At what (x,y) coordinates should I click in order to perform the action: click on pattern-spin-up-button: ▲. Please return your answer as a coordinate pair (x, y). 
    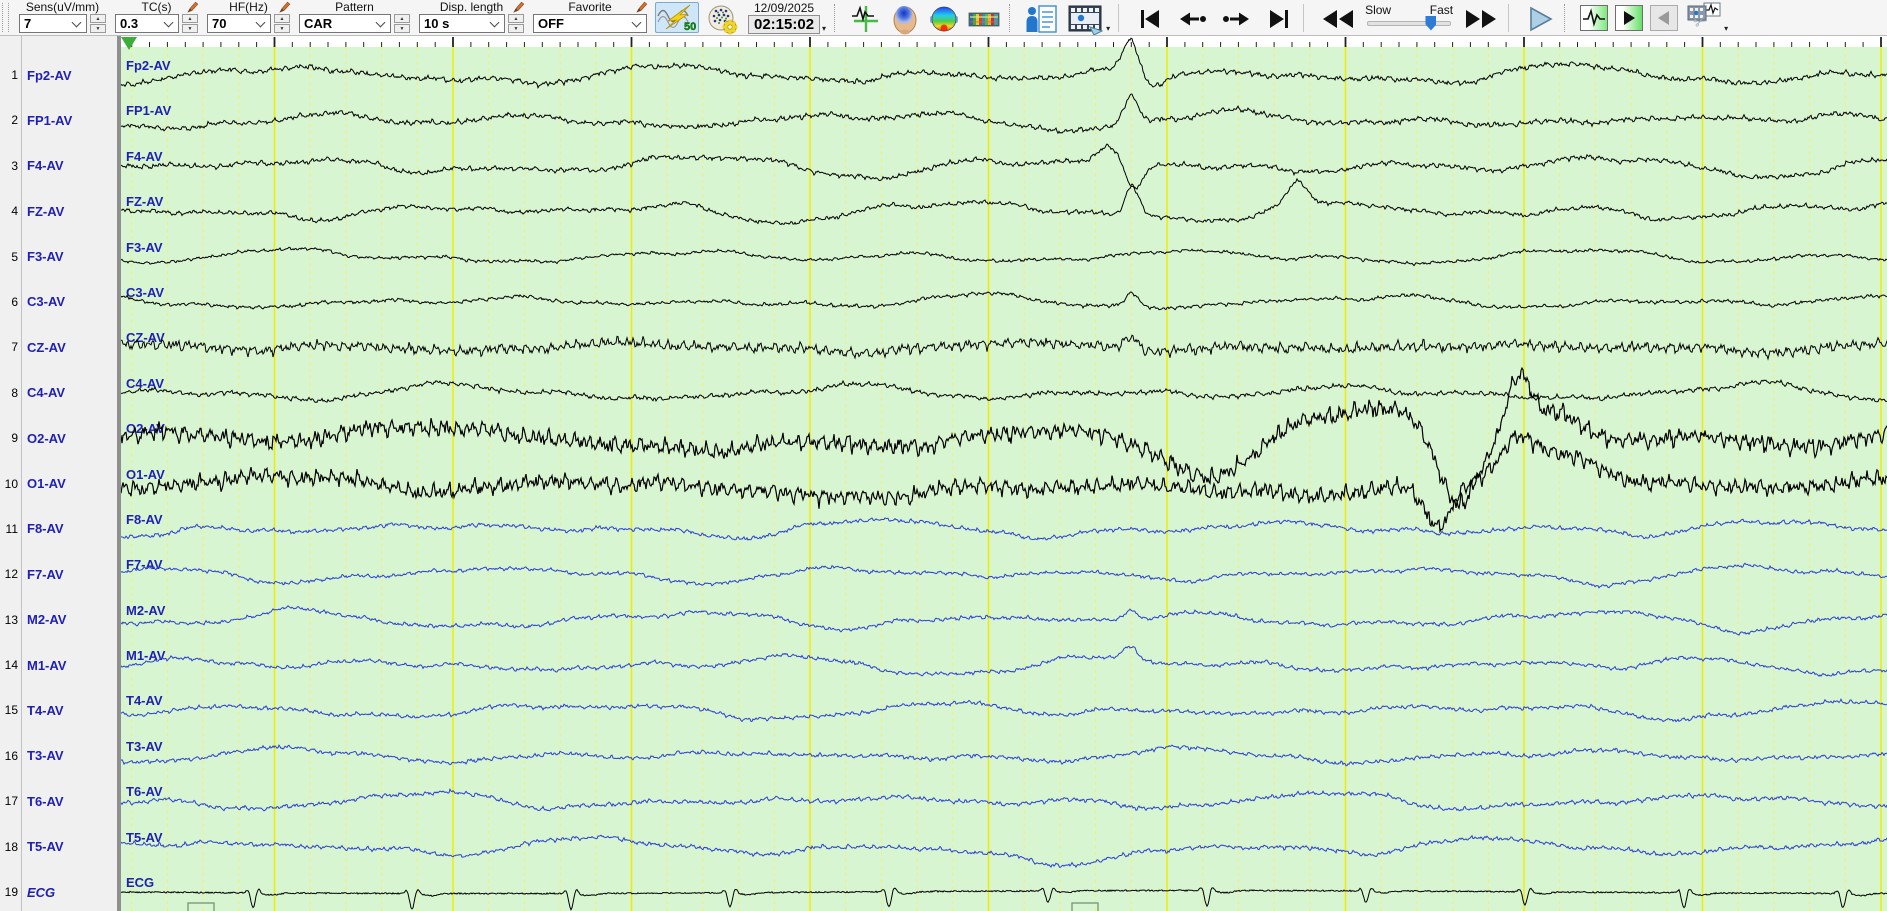
    Looking at the image, I should click on (402, 18).